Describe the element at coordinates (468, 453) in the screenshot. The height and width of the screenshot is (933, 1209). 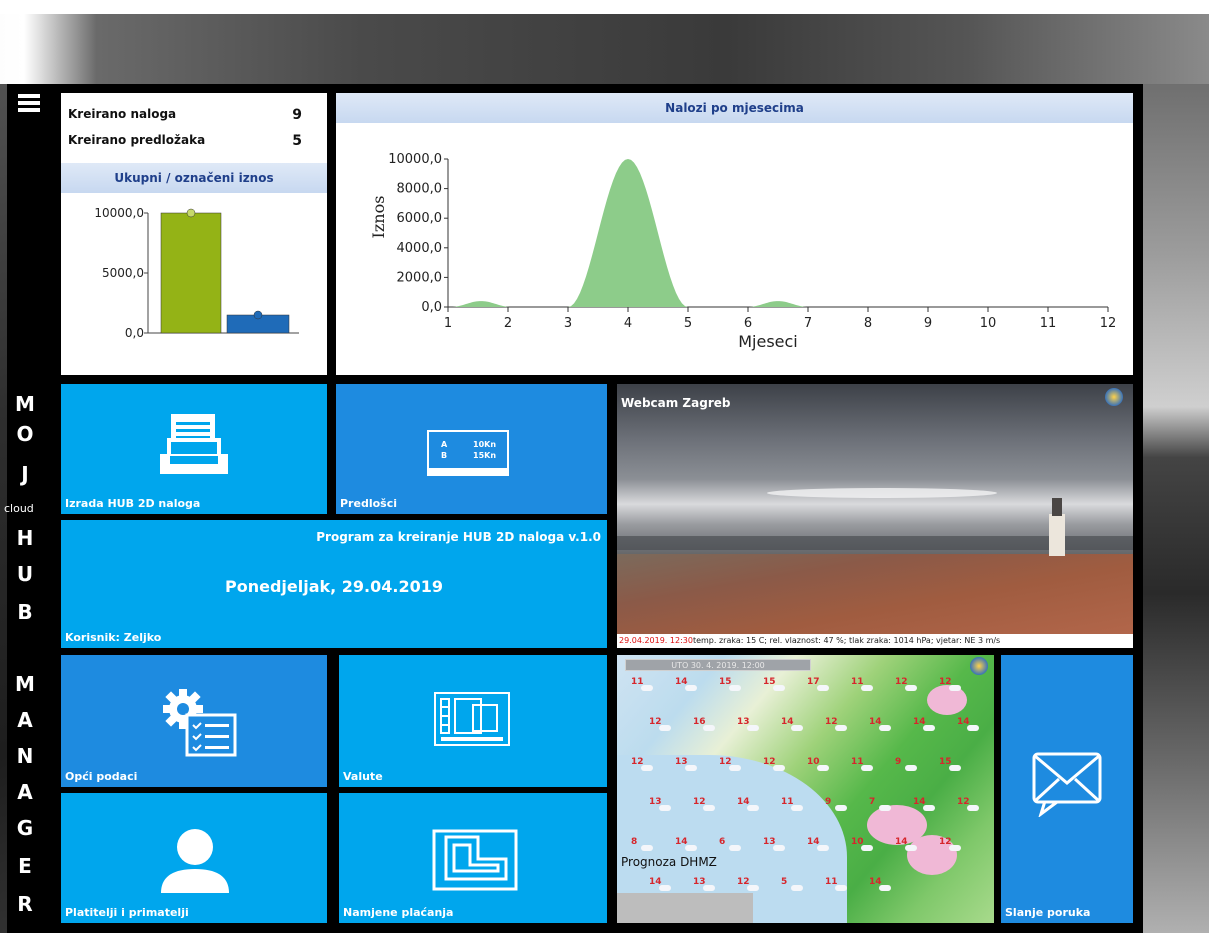
I see `template-icon: A 10Kn B 15Kn` at that location.